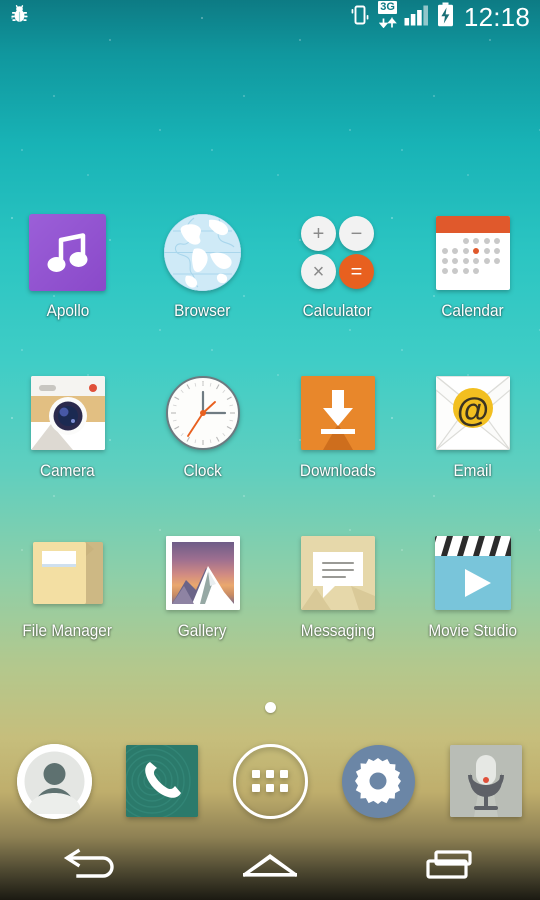 This screenshot has height=900, width=540. I want to click on phone-handset-icon, so click(162, 781).